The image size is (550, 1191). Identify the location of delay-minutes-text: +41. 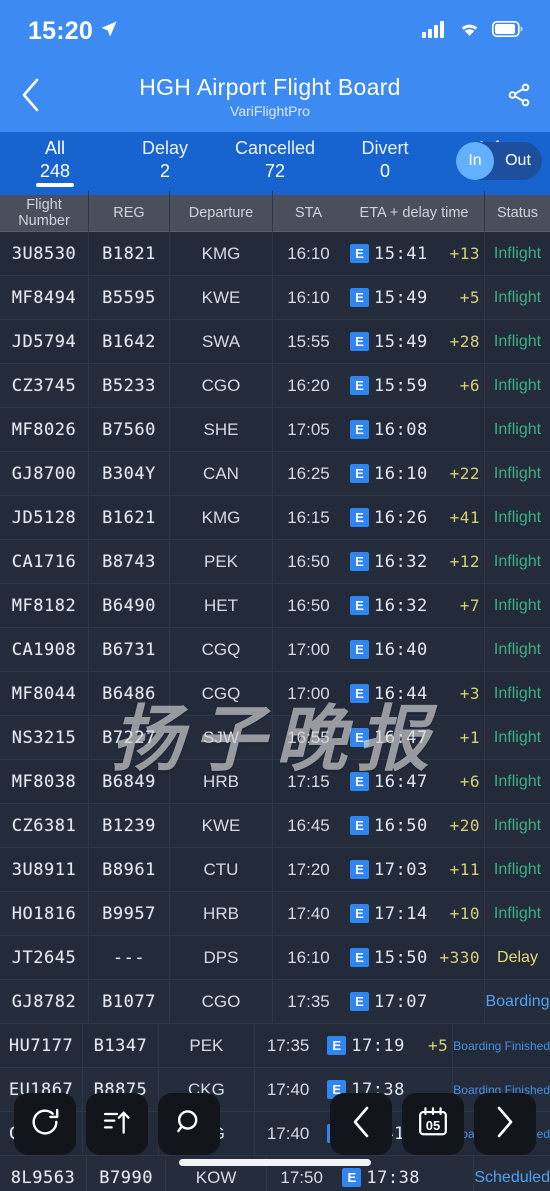
(464, 517).